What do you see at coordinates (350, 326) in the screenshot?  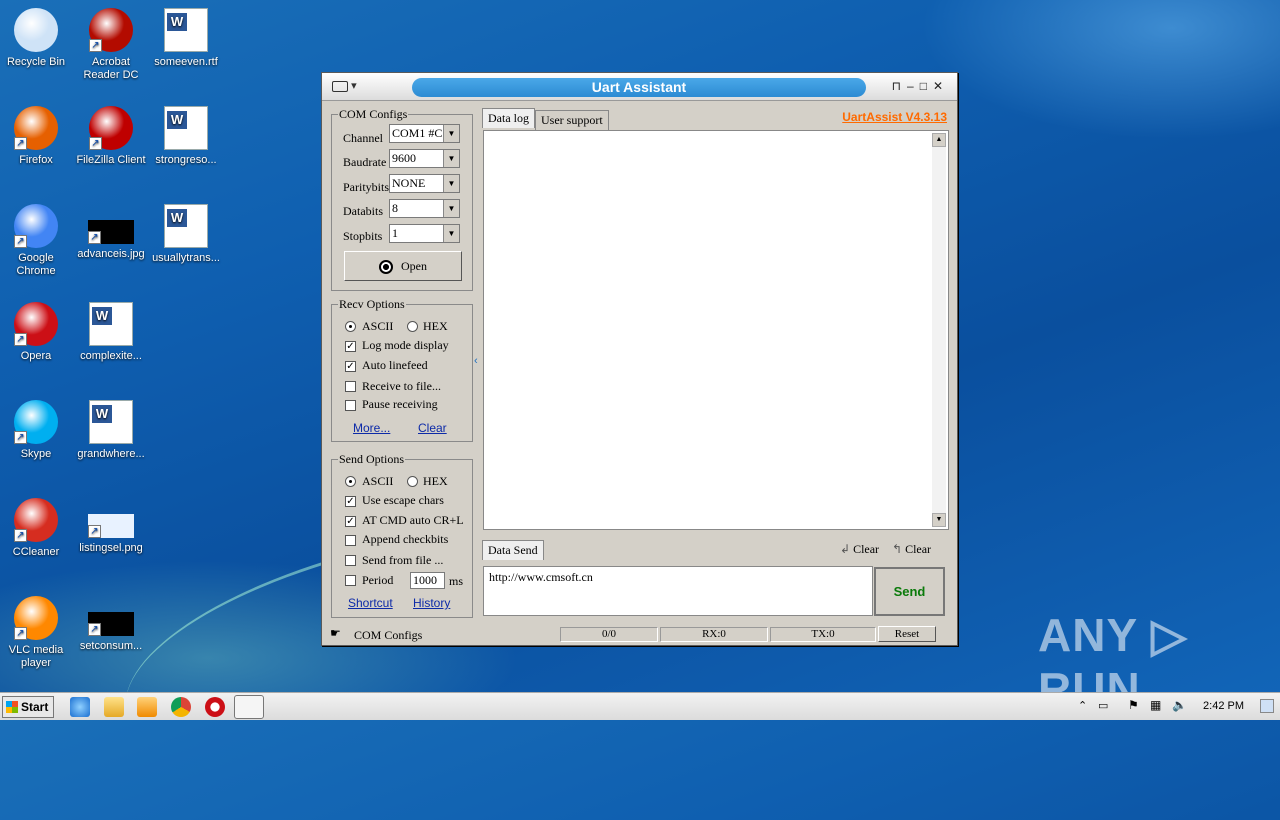 I see `recv-ascii-radio` at bounding box center [350, 326].